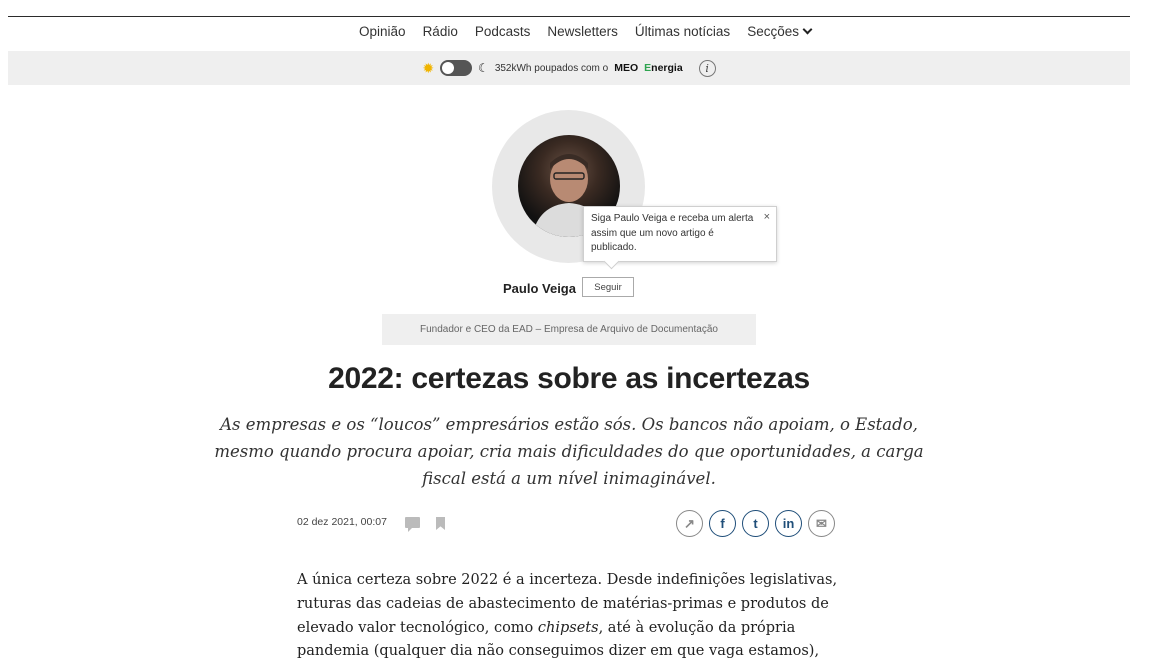  Describe the element at coordinates (456, 68) in the screenshot. I see `dark-mode-toggle` at that location.